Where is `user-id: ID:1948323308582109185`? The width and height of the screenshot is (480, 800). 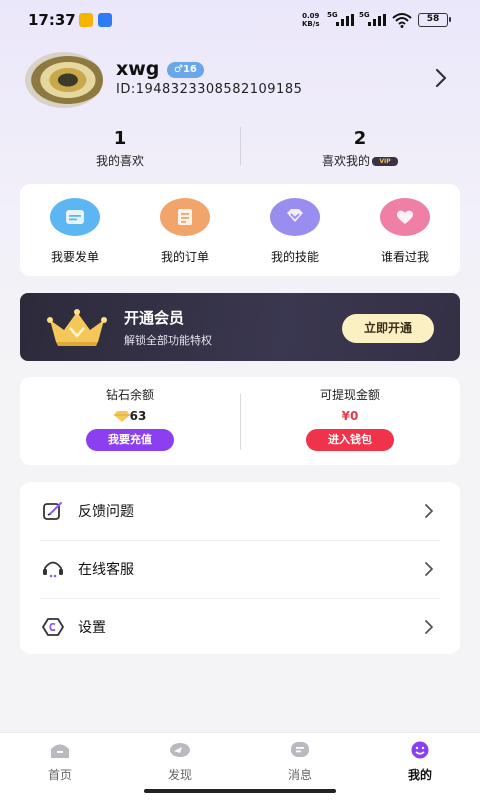 user-id: ID:1948323308582109185 is located at coordinates (209, 89).